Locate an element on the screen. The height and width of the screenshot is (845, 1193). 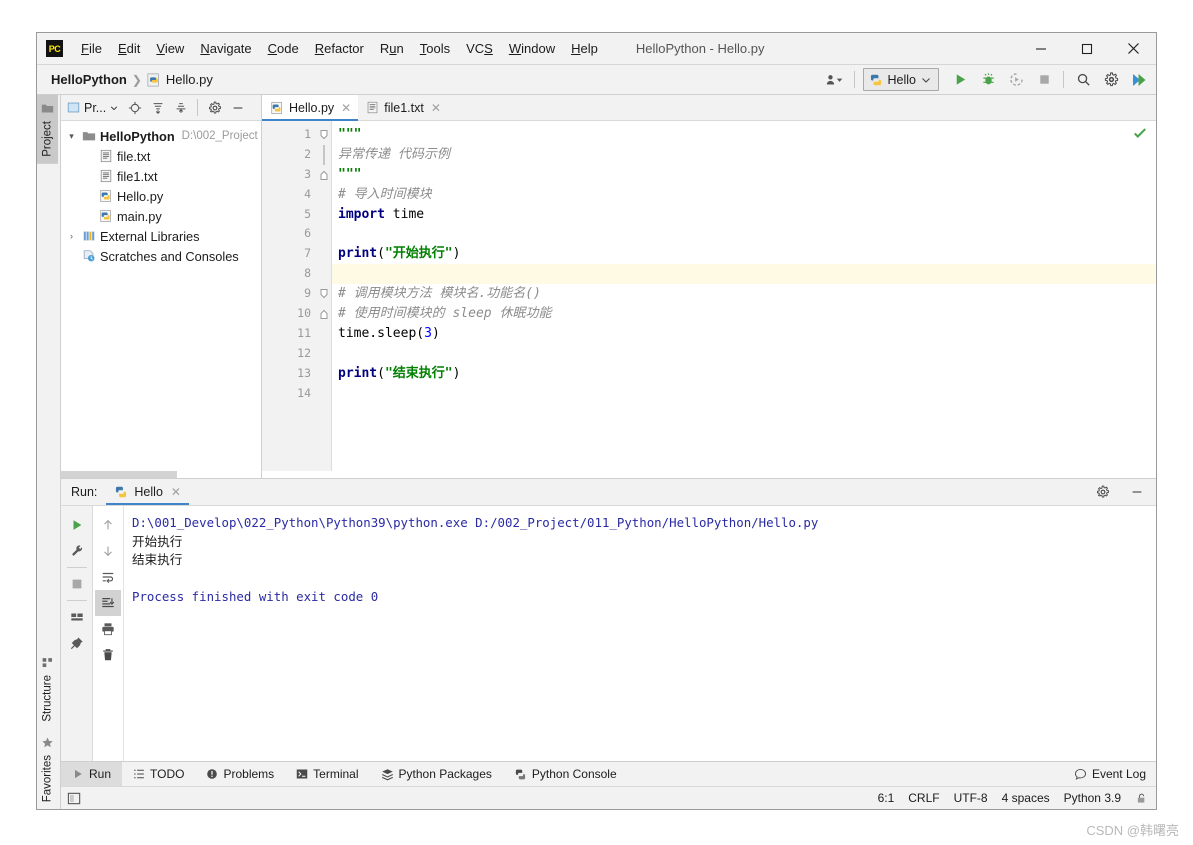
tree-node-hellopython: ▾ HelloPython D:\002_Project is located at coordinates (161, 136).